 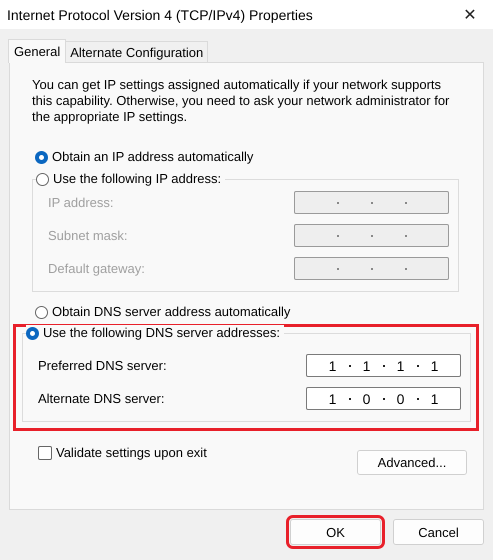 I want to click on close-button: ✕, so click(x=470, y=14).